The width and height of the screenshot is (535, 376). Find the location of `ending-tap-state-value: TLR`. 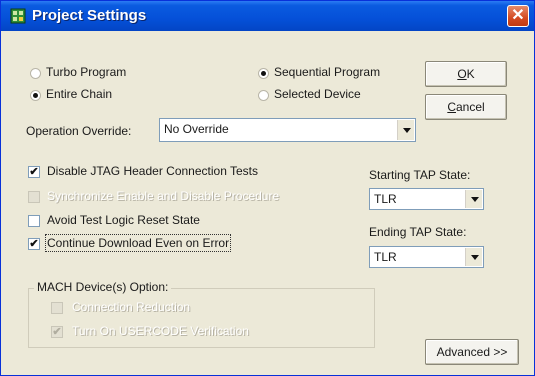

ending-tap-state-value: TLR is located at coordinates (385, 257).